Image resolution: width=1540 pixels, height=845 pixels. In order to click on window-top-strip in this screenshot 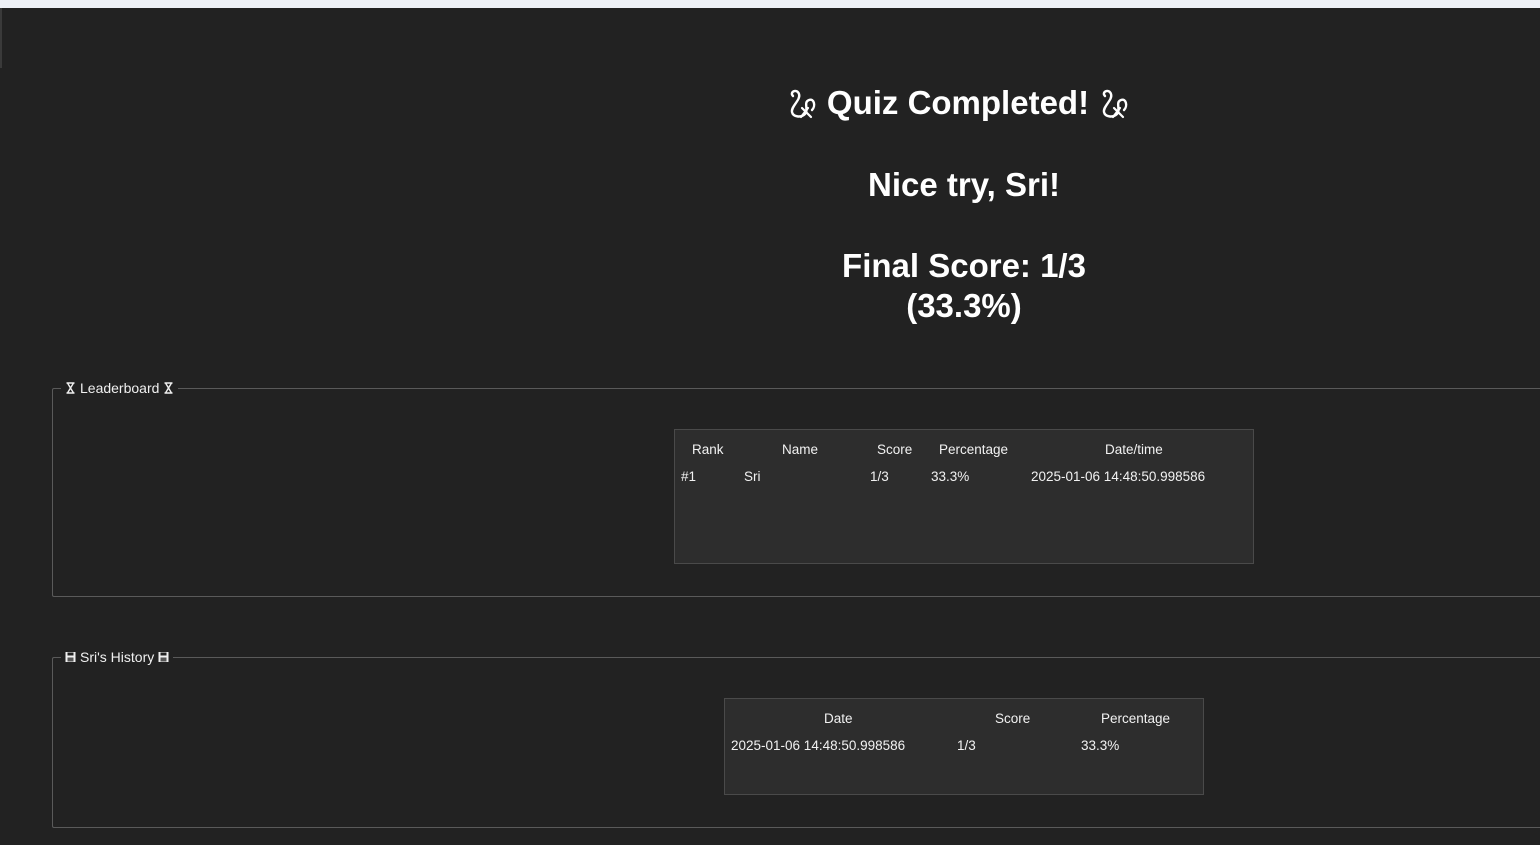, I will do `click(770, 4)`.